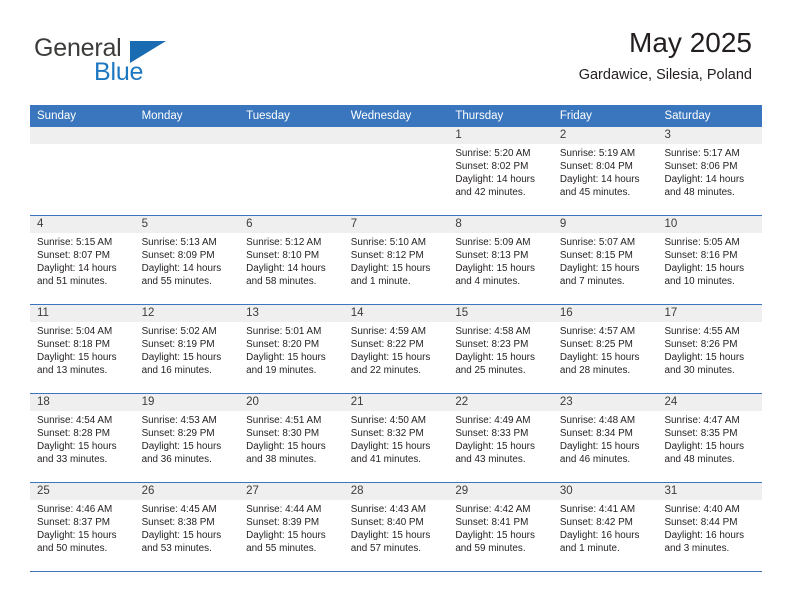 The width and height of the screenshot is (792, 612). What do you see at coordinates (388, 242) in the screenshot?
I see `sunrise-text: Sunrise: 5:10 AM` at bounding box center [388, 242].